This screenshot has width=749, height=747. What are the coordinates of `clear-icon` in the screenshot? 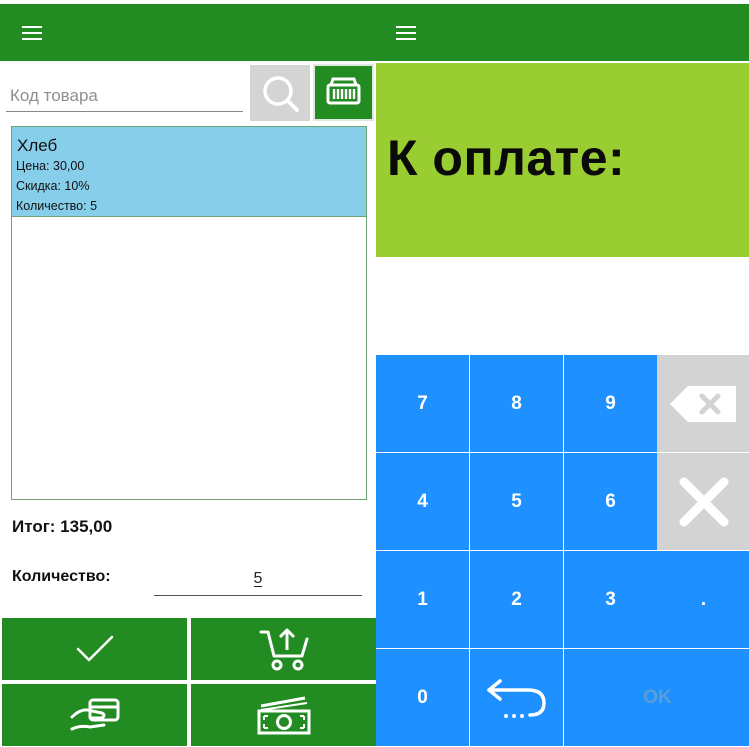 It's located at (703, 501).